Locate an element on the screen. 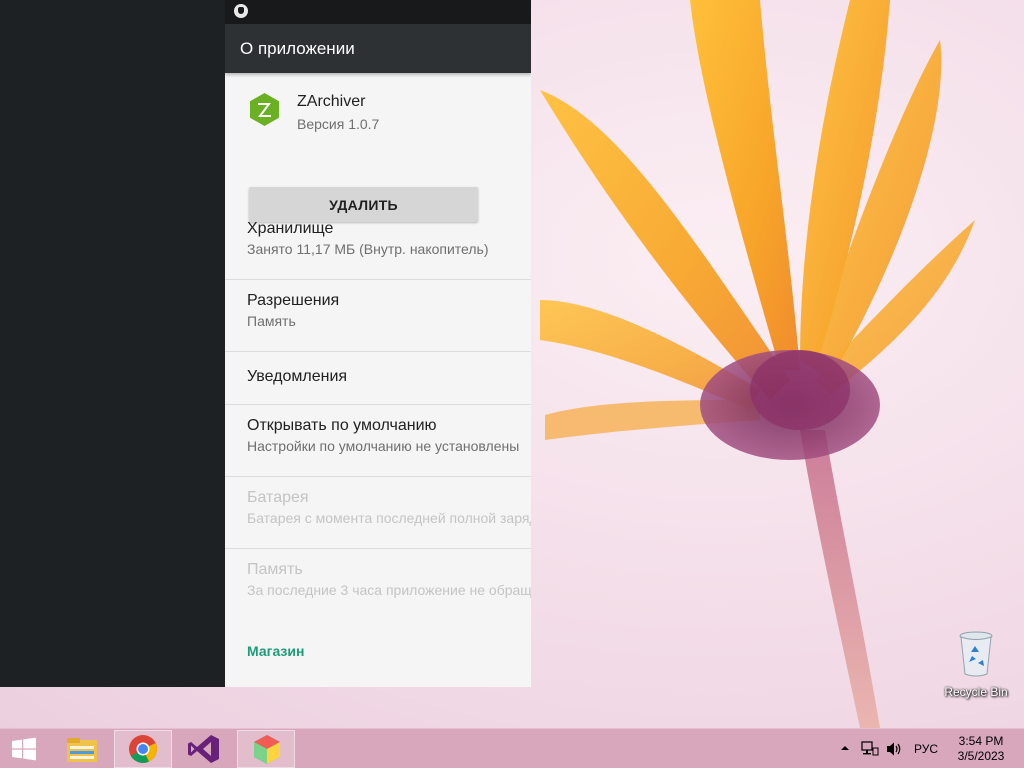  taskbar-visual-studio is located at coordinates (204, 749).